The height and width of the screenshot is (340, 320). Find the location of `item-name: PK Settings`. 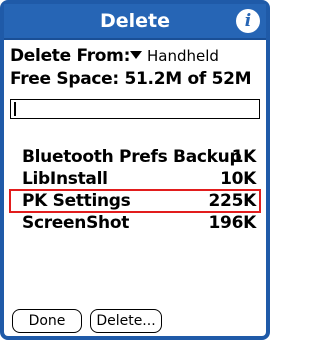

item-name: PK Settings is located at coordinates (76, 201).